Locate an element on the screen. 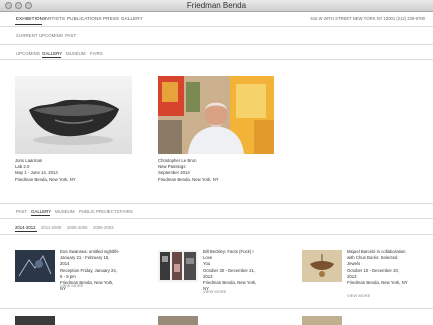 This screenshot has width=433, height=325. subnav-divider is located at coordinates (216, 44).